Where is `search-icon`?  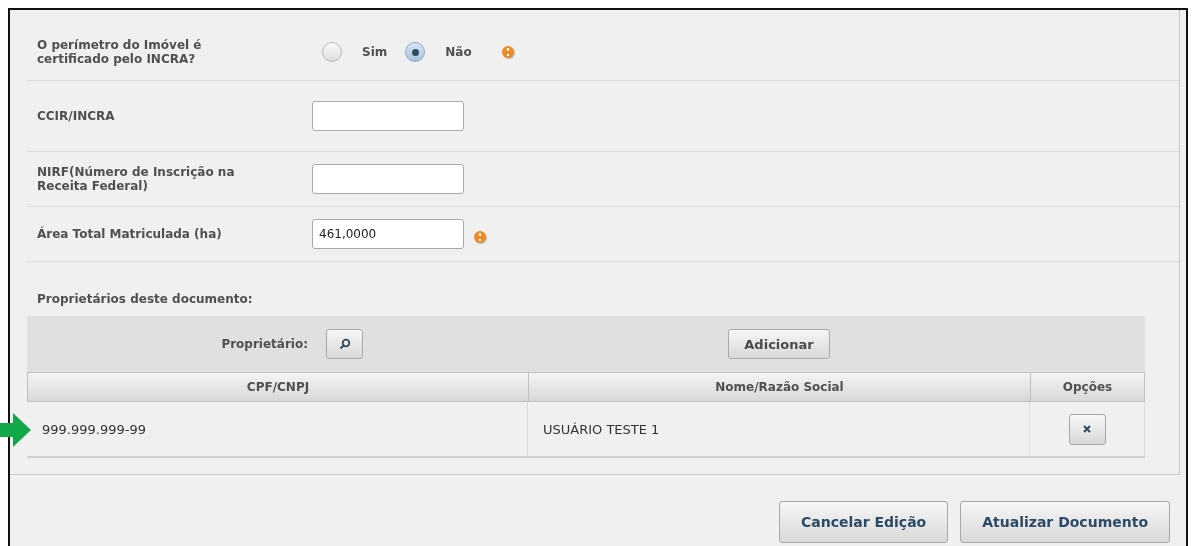
search-icon is located at coordinates (344, 344).